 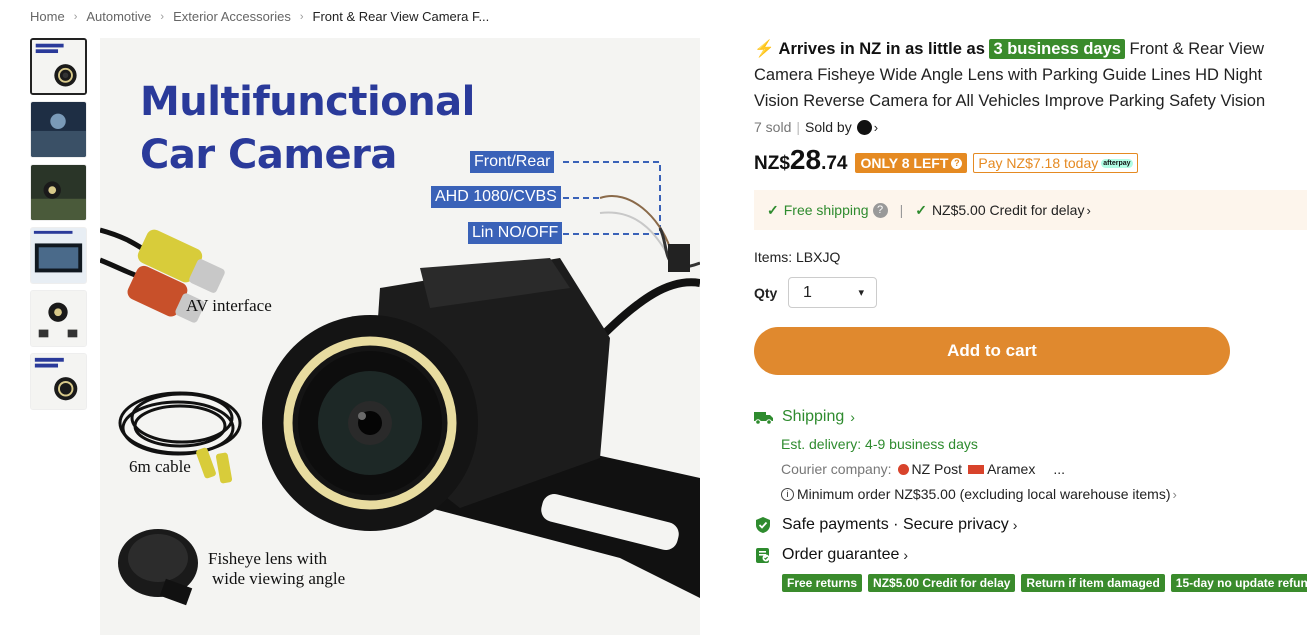 What do you see at coordinates (903, 469) in the screenshot?
I see `nz-post-logo-icon` at bounding box center [903, 469].